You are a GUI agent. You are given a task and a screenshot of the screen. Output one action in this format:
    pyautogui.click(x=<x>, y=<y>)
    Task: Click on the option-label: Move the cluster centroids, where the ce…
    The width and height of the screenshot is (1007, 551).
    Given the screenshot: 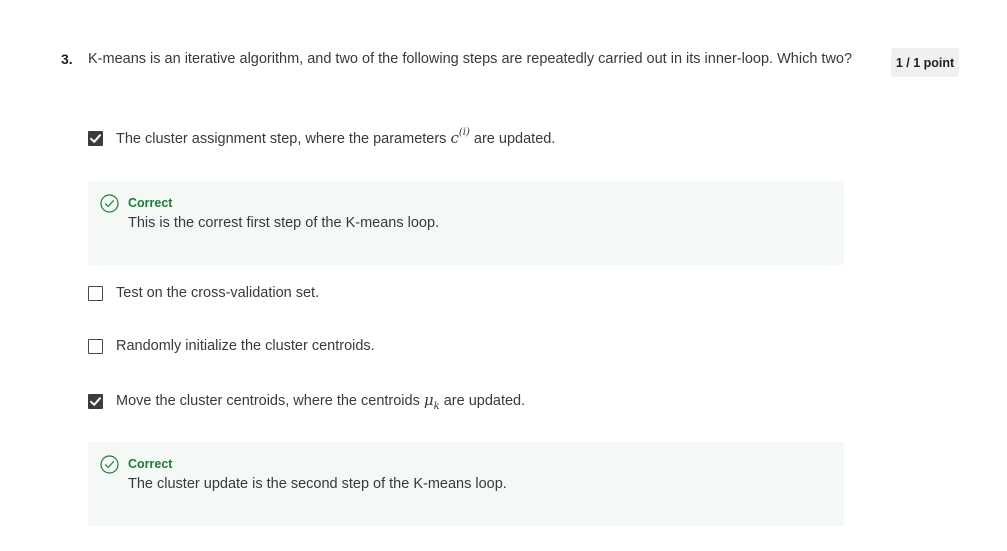 What is the action you would take?
    pyautogui.click(x=321, y=401)
    